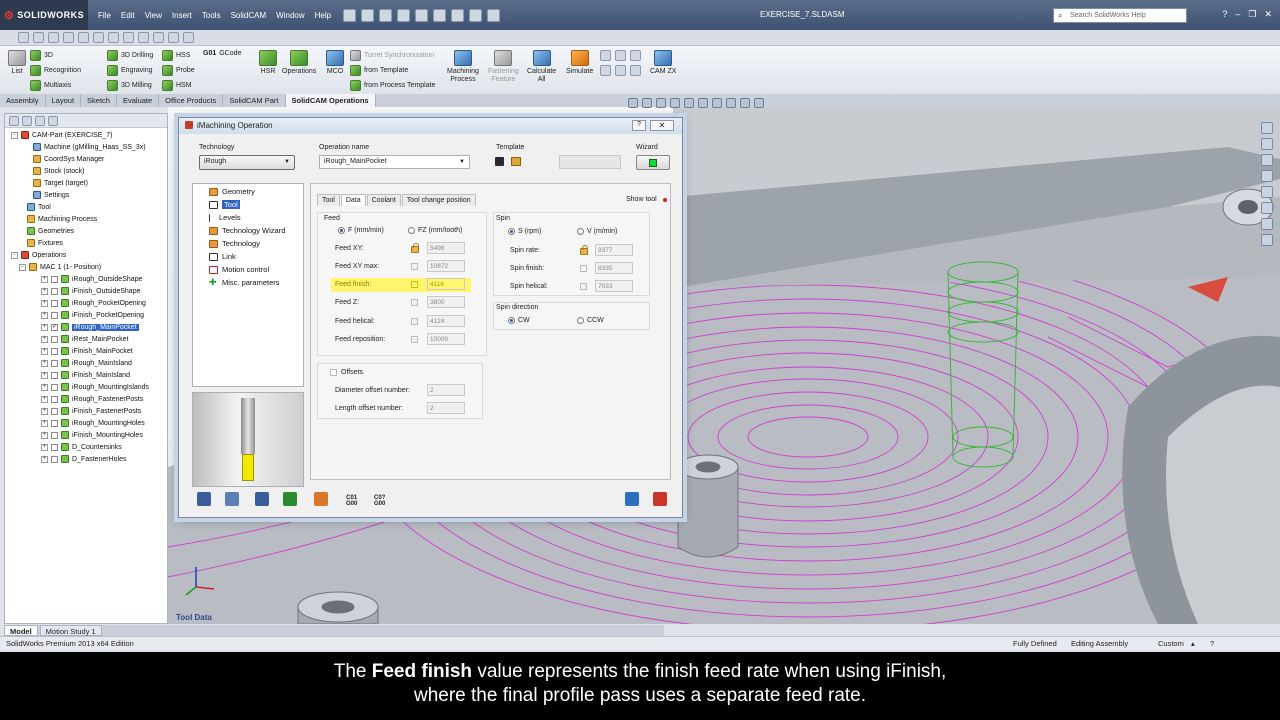  Describe the element at coordinates (392, 55) in the screenshot. I see `turret-sync-button: Turret Synchronization` at that location.